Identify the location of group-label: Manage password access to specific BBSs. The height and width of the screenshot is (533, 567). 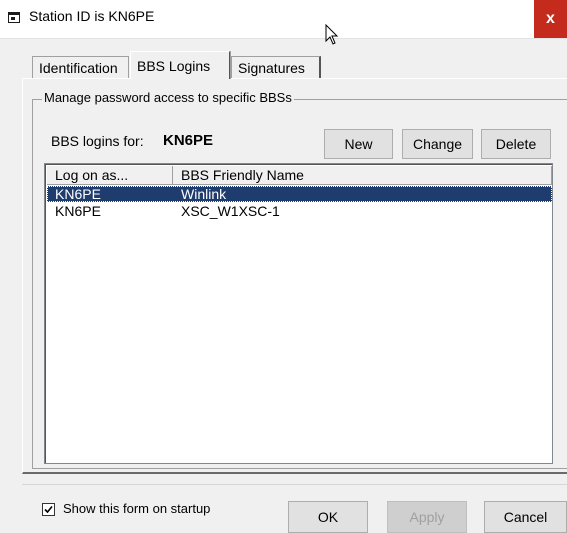
(168, 97).